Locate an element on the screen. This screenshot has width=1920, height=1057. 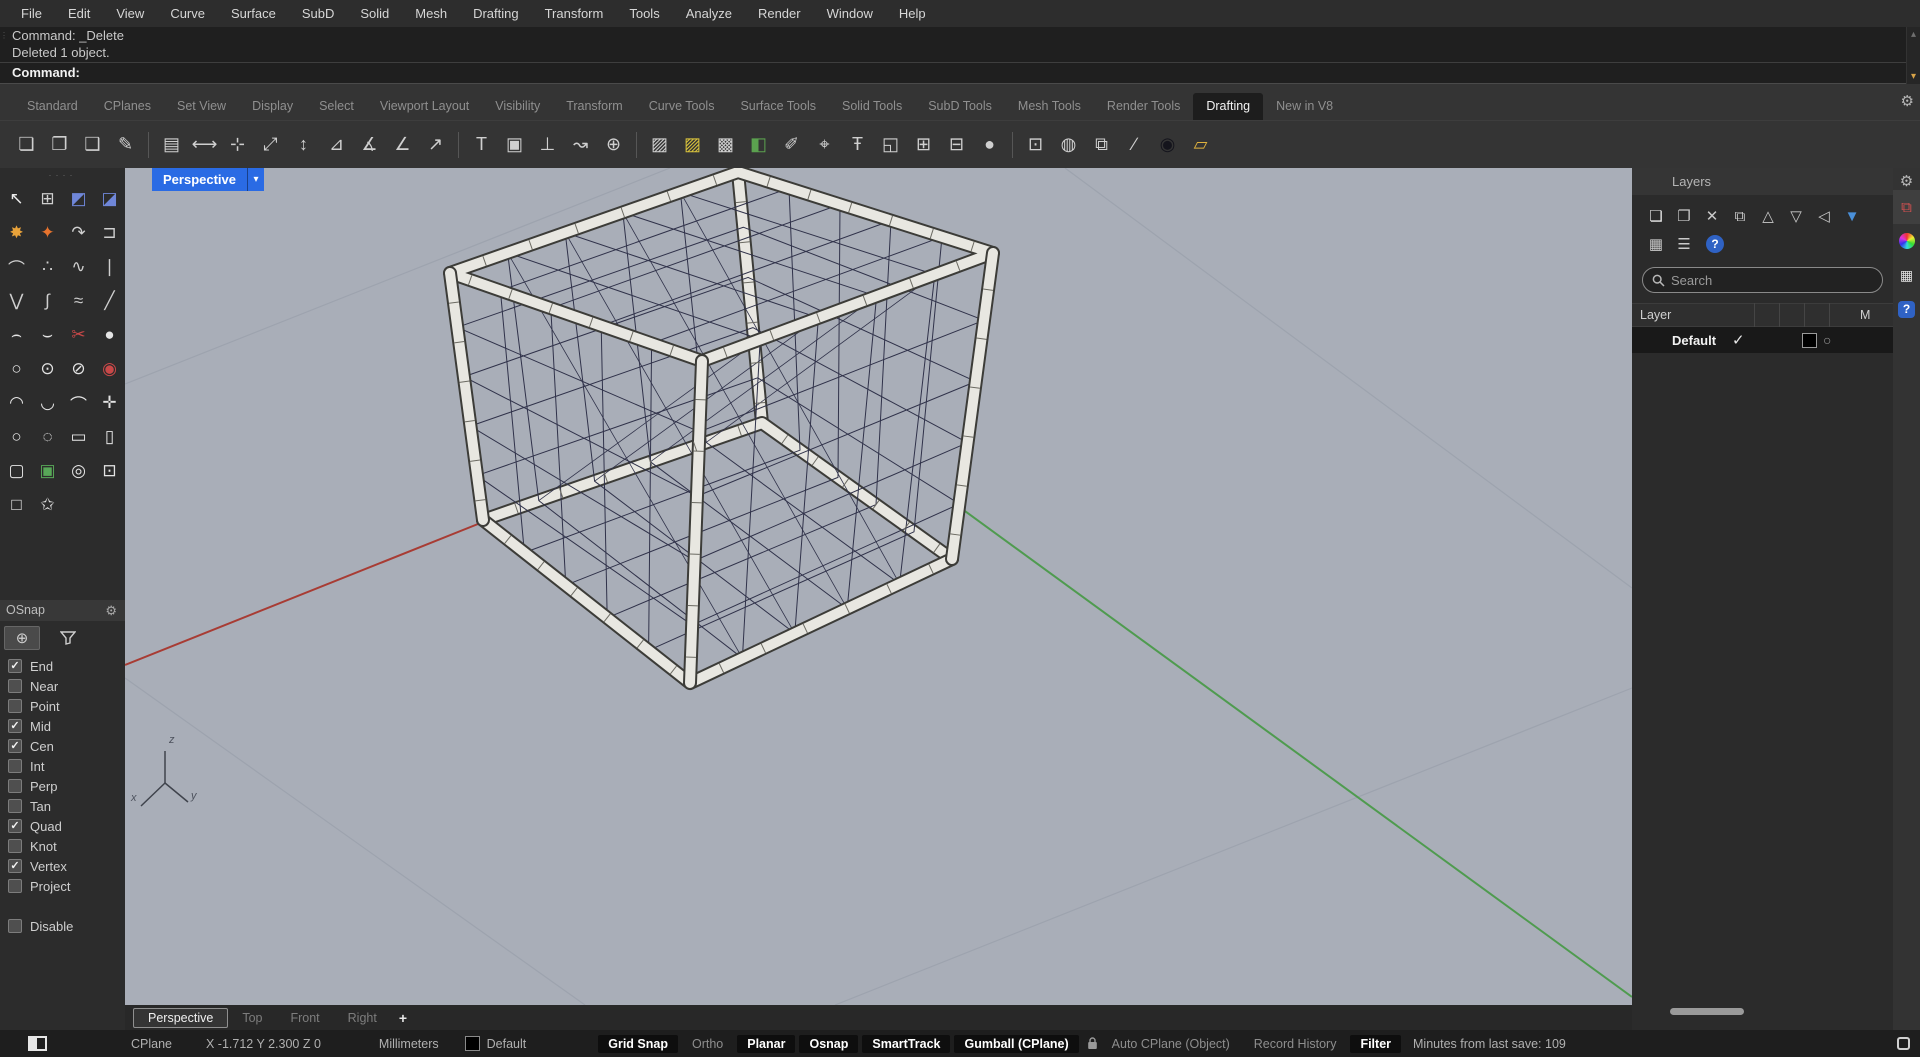
open-file-icon: ❐ is located at coordinates (59, 145).